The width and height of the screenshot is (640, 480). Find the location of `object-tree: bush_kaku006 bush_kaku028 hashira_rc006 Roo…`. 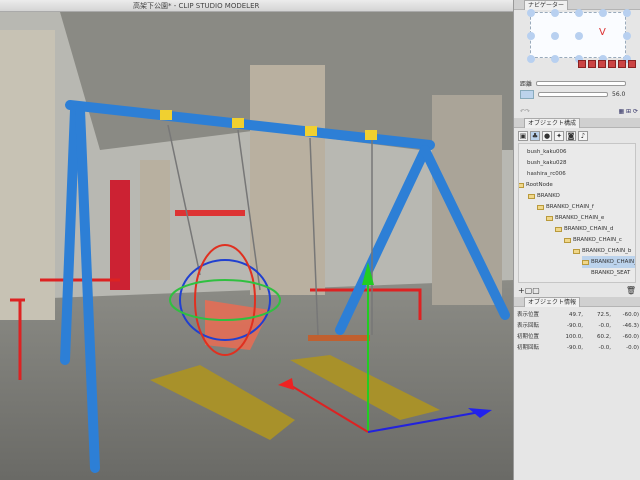

object-tree: bush_kaku006 bush_kaku028 hashira_rc006 Roo… is located at coordinates (577, 213).